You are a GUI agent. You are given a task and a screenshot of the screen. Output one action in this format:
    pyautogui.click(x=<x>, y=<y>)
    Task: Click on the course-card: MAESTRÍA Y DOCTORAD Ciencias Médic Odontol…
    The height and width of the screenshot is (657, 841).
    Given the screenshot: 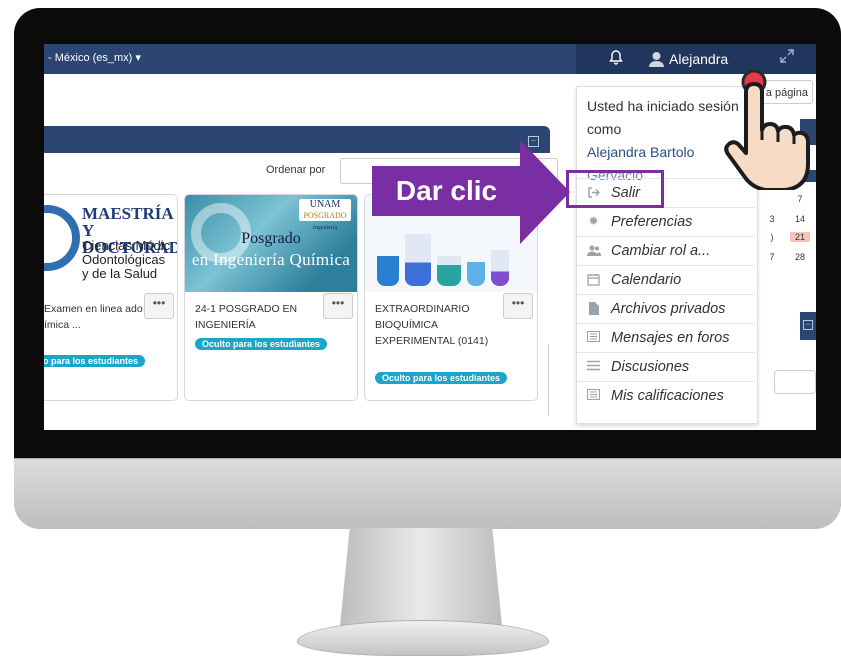 What is the action you would take?
    pyautogui.click(x=111, y=297)
    